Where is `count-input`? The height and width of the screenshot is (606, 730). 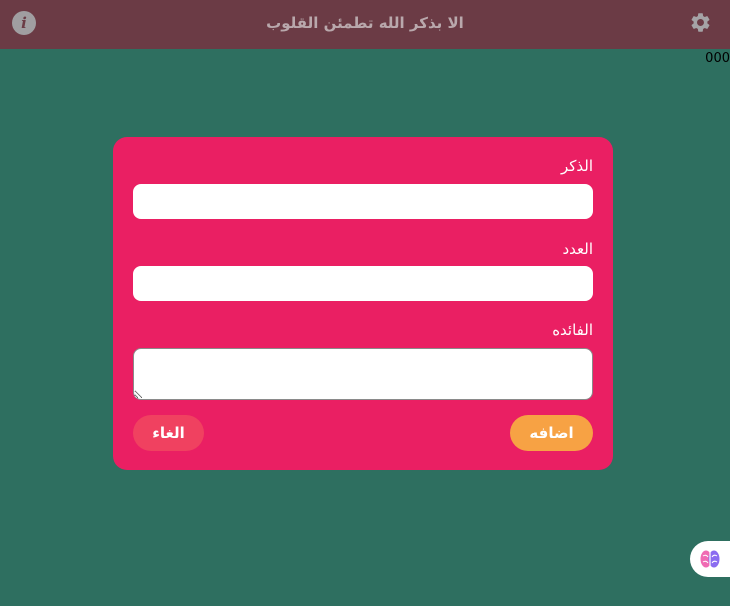
count-input is located at coordinates (363, 283).